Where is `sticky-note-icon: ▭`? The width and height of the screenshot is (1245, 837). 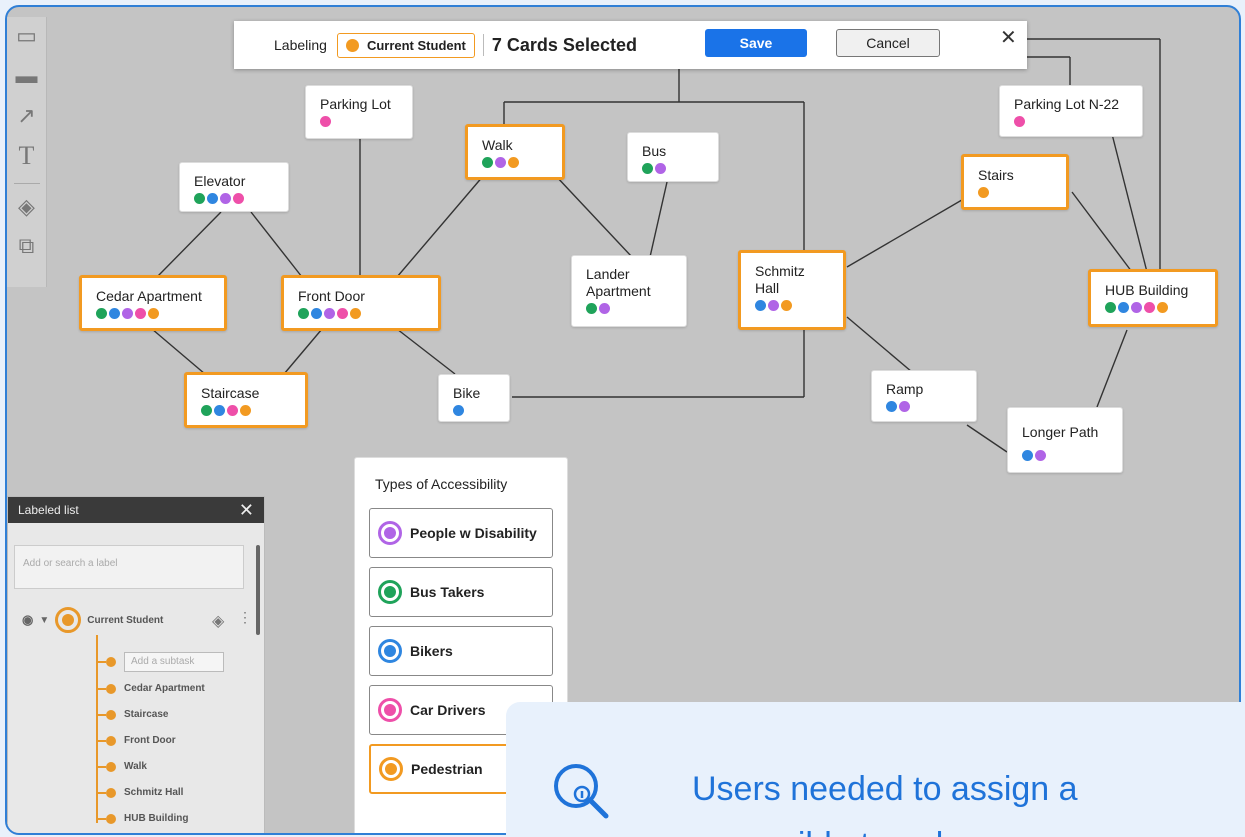
sticky-note-icon: ▭ is located at coordinates (27, 36).